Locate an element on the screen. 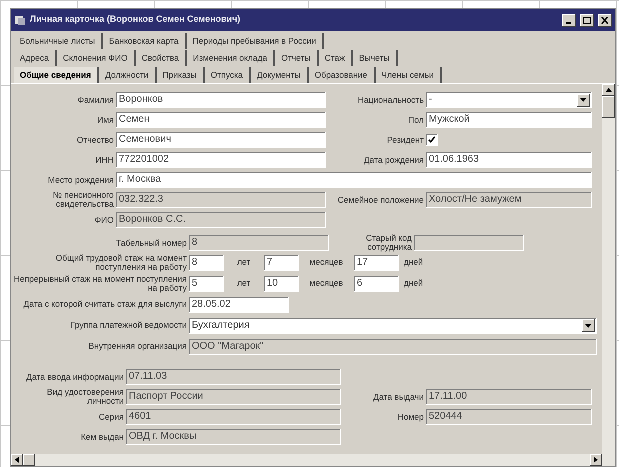  field-label: Группа платежной ведомости is located at coordinates (129, 325).